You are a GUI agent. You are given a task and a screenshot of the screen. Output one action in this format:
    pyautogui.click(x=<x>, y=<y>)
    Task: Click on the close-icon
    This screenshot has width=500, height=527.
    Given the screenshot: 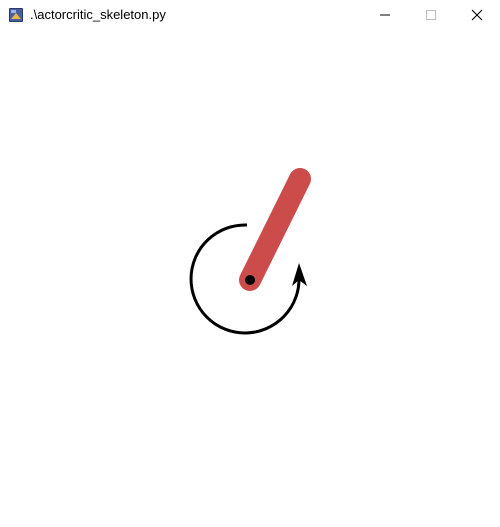 What is the action you would take?
    pyautogui.click(x=477, y=15)
    